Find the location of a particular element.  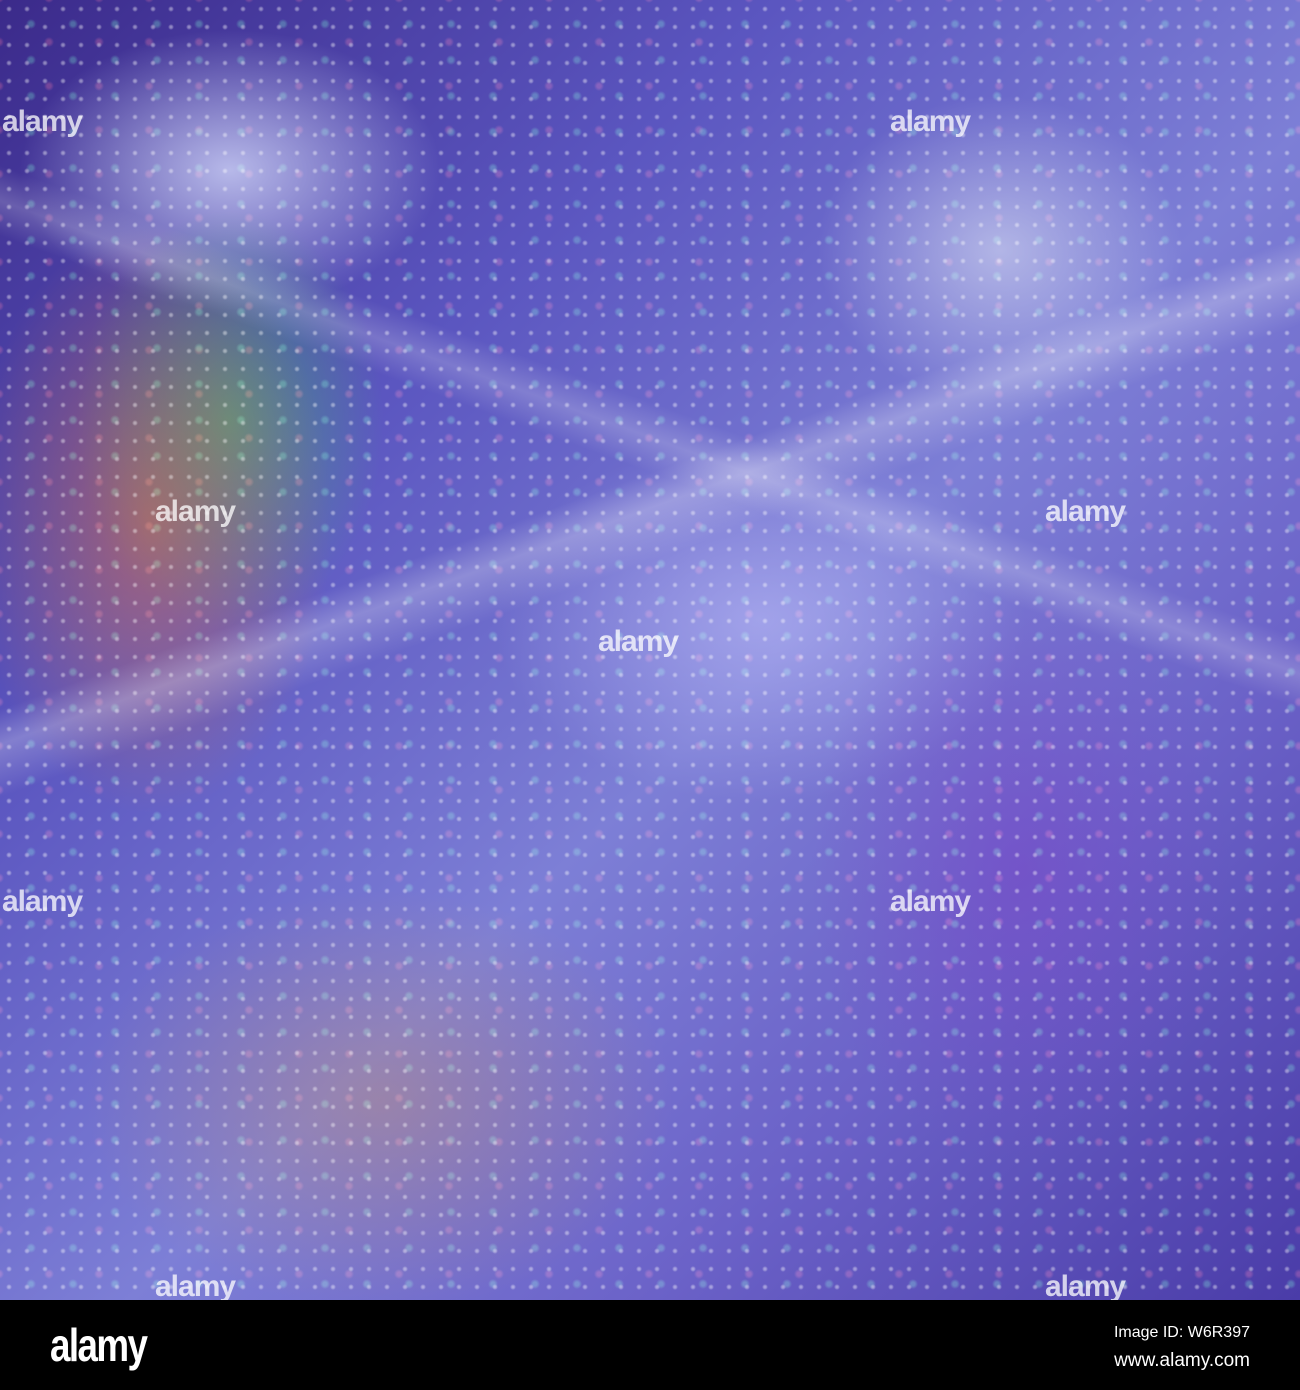

alamy-logo: alamy is located at coordinates (99, 1345).